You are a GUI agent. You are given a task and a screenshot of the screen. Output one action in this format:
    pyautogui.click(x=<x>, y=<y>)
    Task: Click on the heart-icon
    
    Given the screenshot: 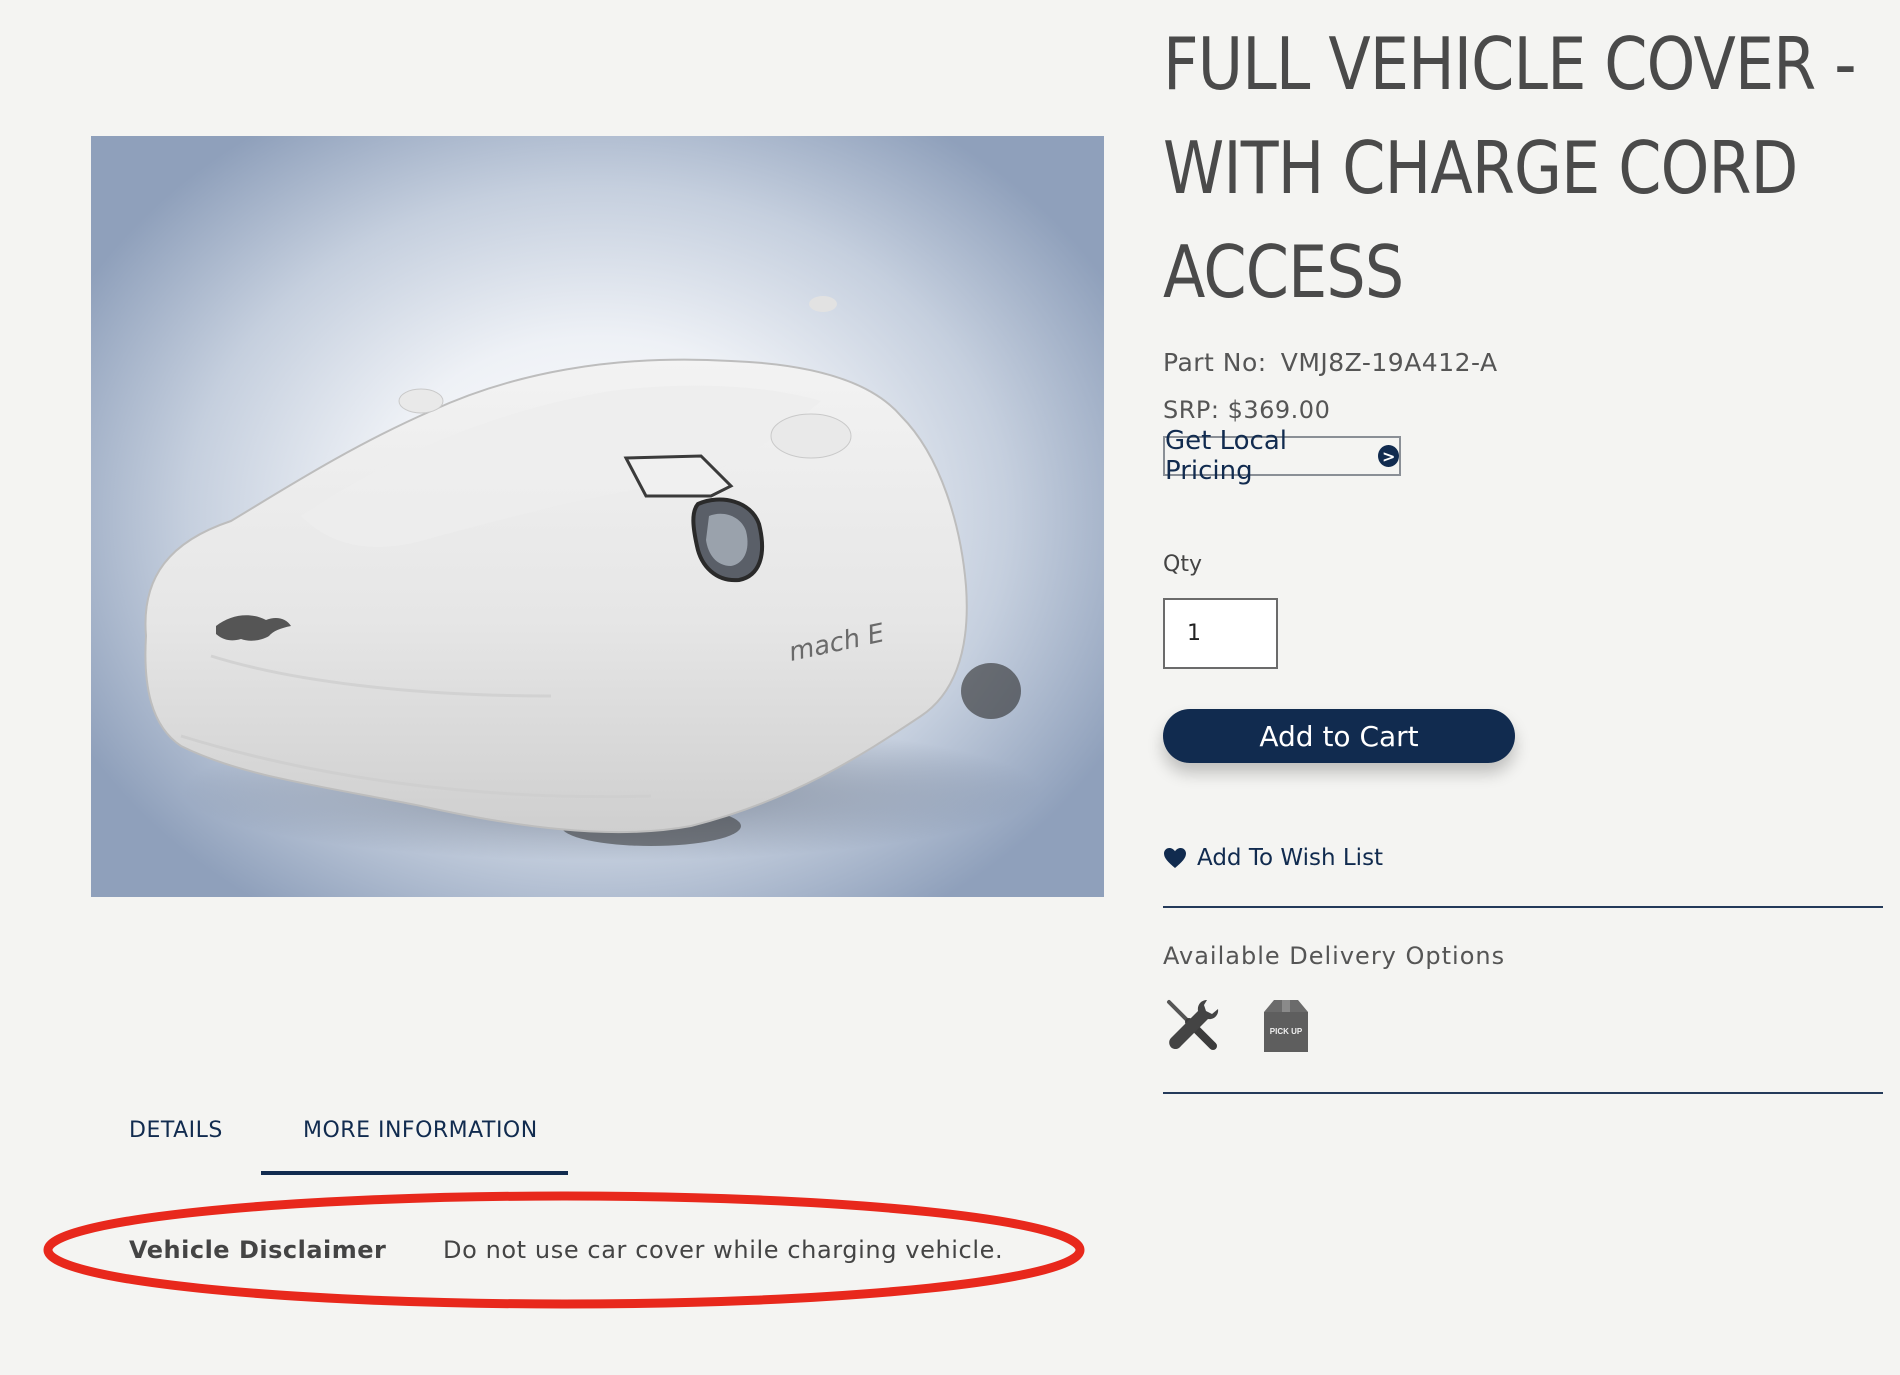 What is the action you would take?
    pyautogui.click(x=1175, y=858)
    